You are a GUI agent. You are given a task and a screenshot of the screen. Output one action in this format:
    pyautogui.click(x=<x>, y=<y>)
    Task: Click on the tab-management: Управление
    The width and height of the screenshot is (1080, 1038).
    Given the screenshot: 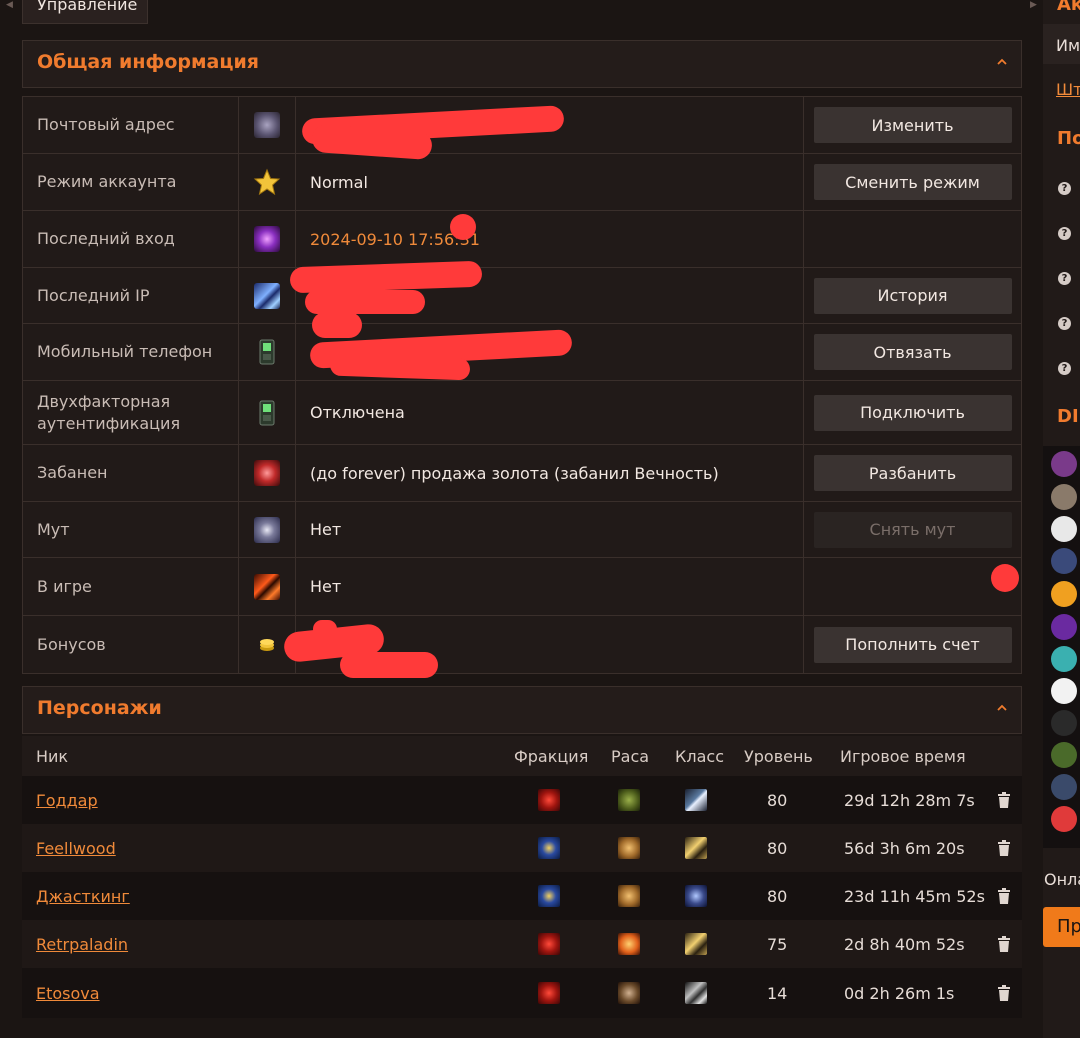 What is the action you would take?
    pyautogui.click(x=85, y=12)
    